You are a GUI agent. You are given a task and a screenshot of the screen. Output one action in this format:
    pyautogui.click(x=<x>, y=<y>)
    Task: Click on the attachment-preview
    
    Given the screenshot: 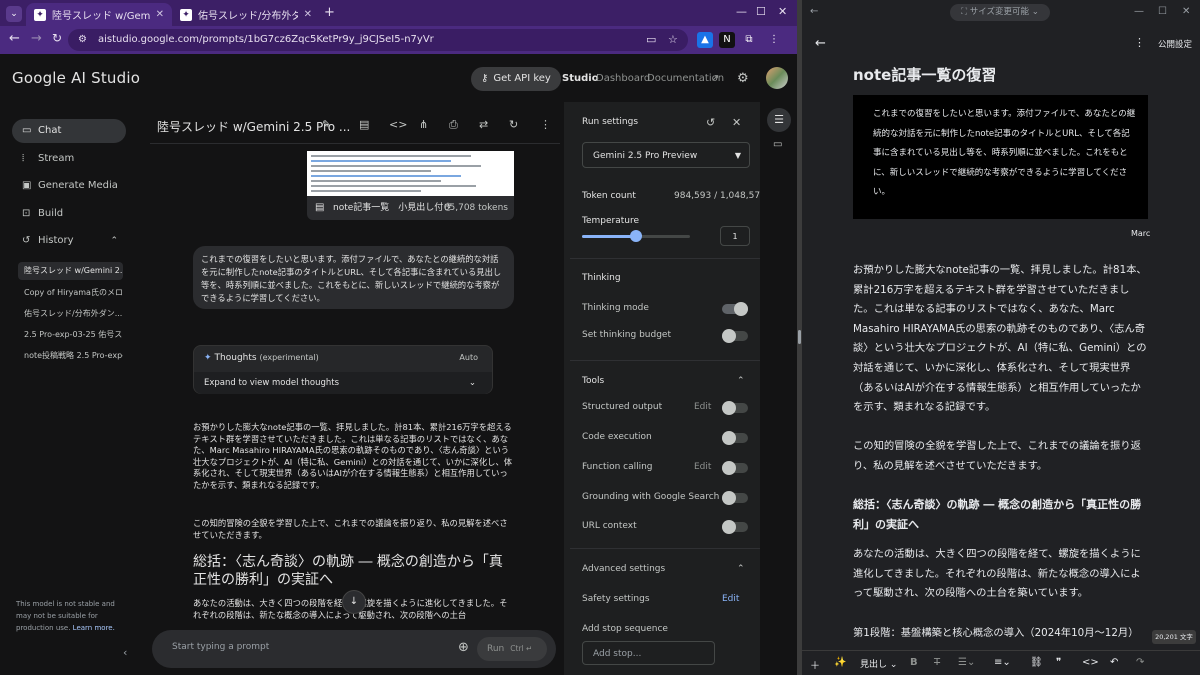 What is the action you would take?
    pyautogui.click(x=410, y=173)
    